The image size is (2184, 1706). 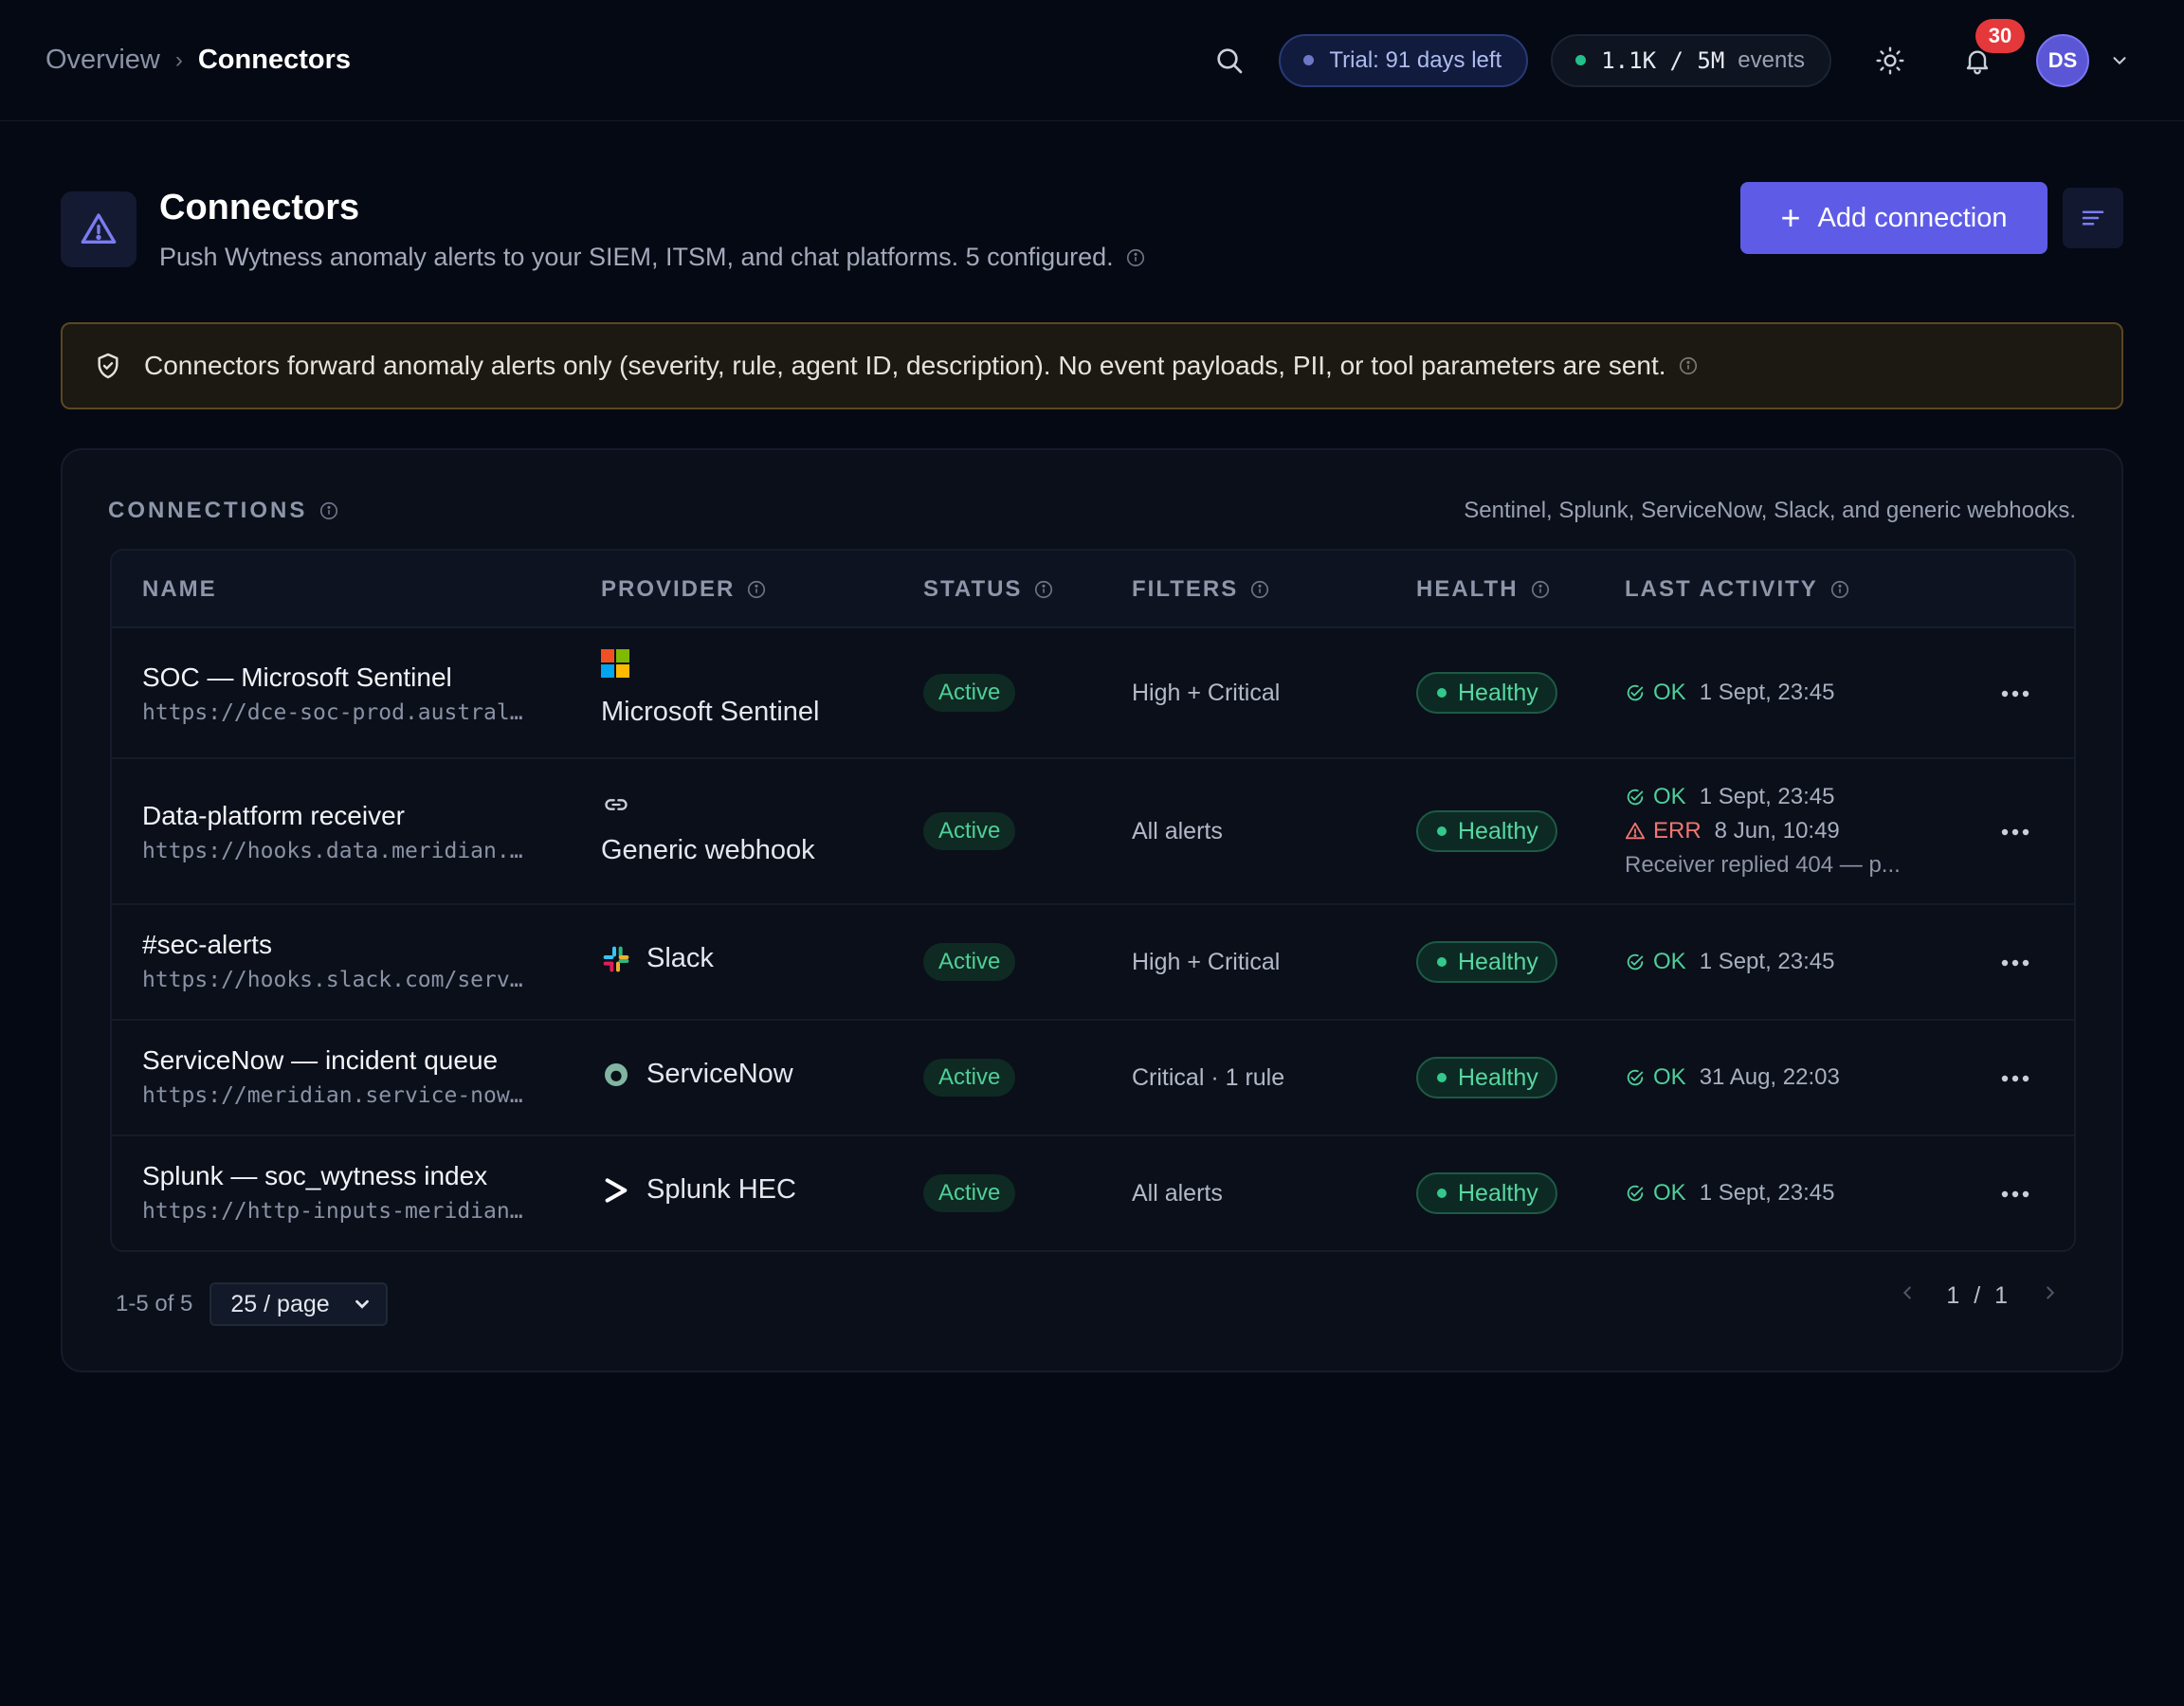 What do you see at coordinates (988, 589) in the screenshot?
I see `column-header-status: STATUS` at bounding box center [988, 589].